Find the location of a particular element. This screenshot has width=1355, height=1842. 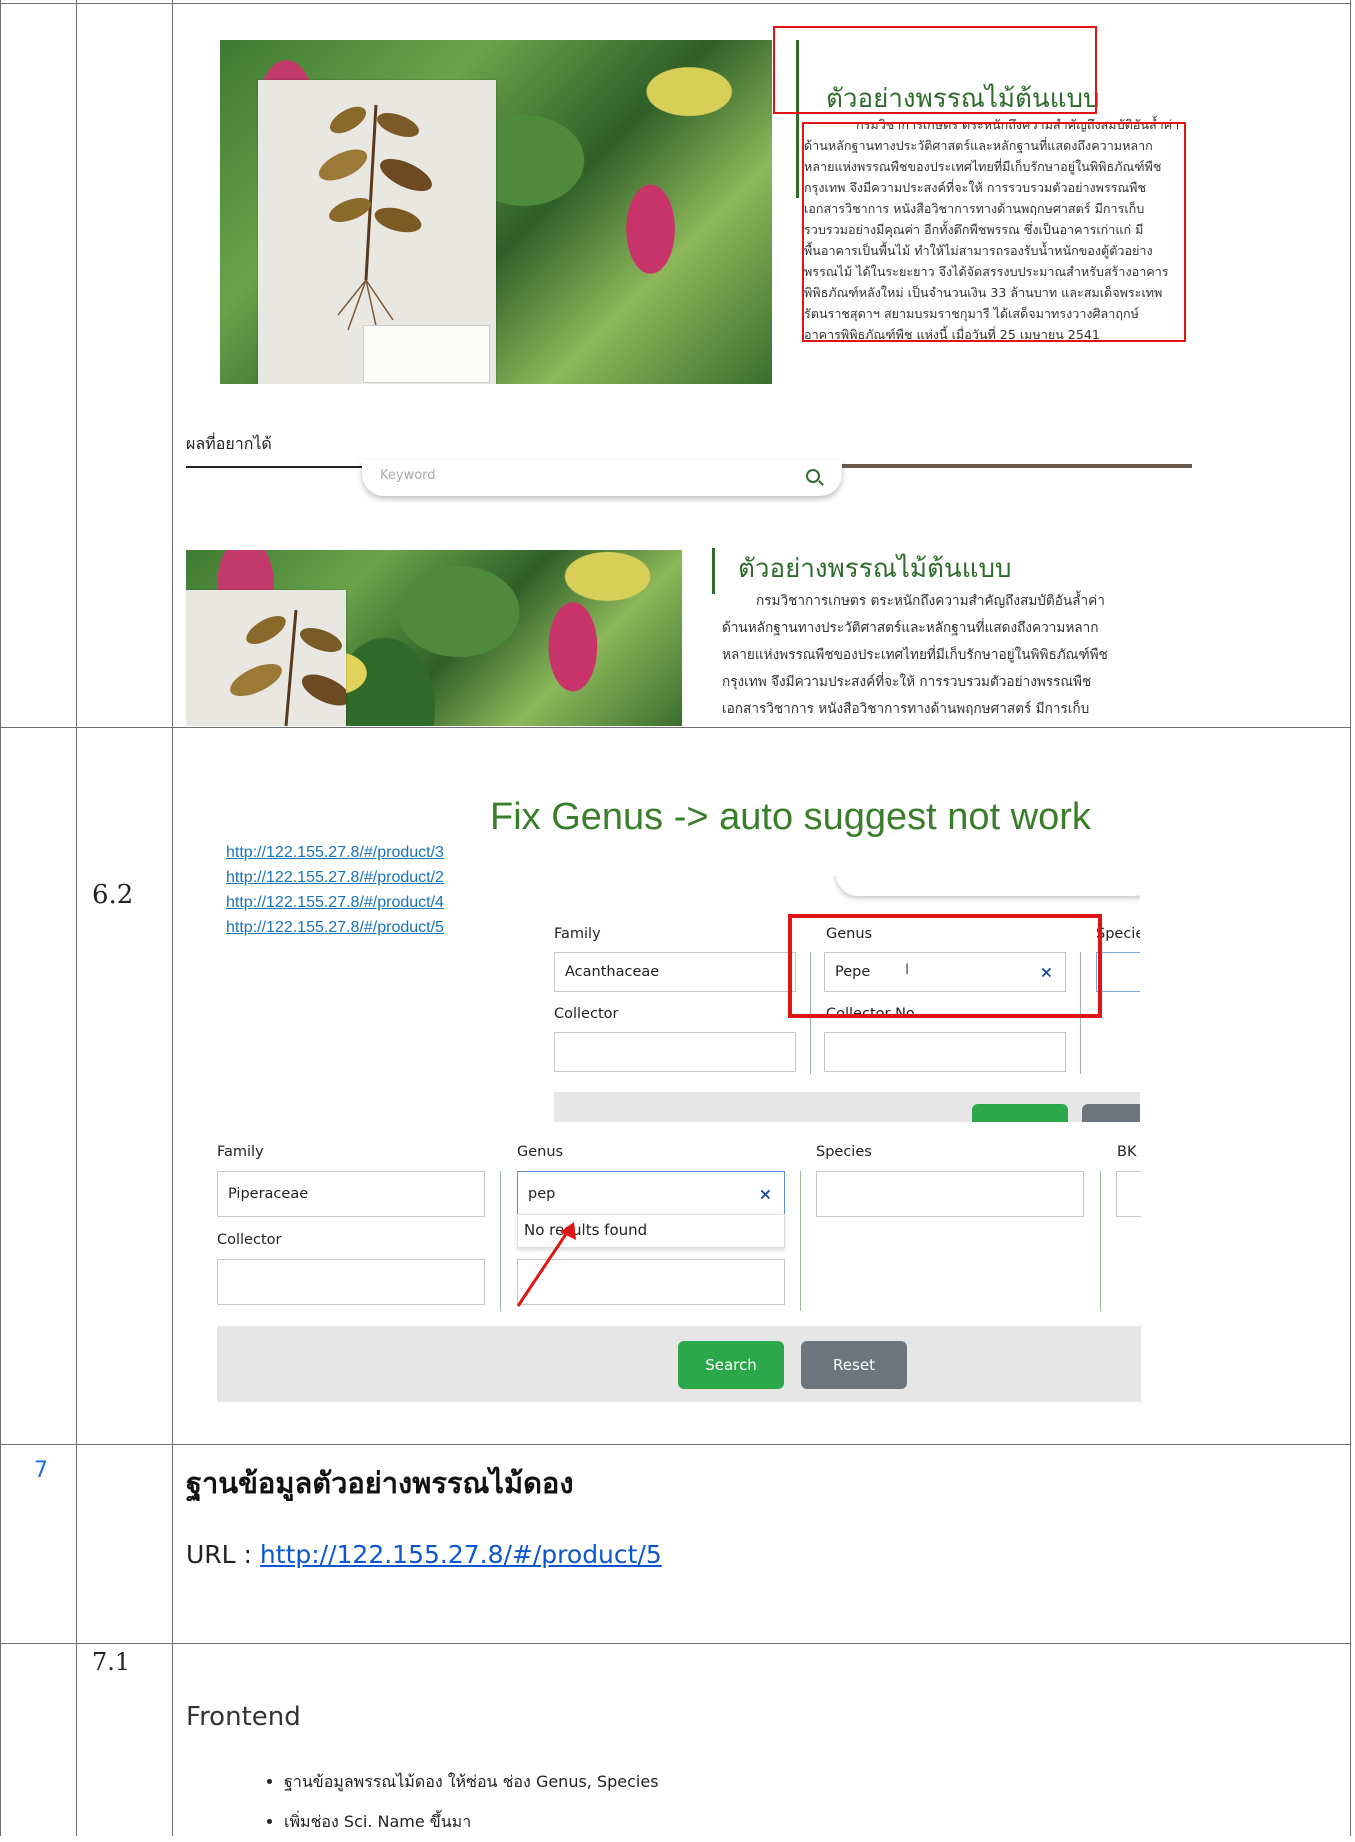

herbarium-sheet-bottom is located at coordinates (266, 658).